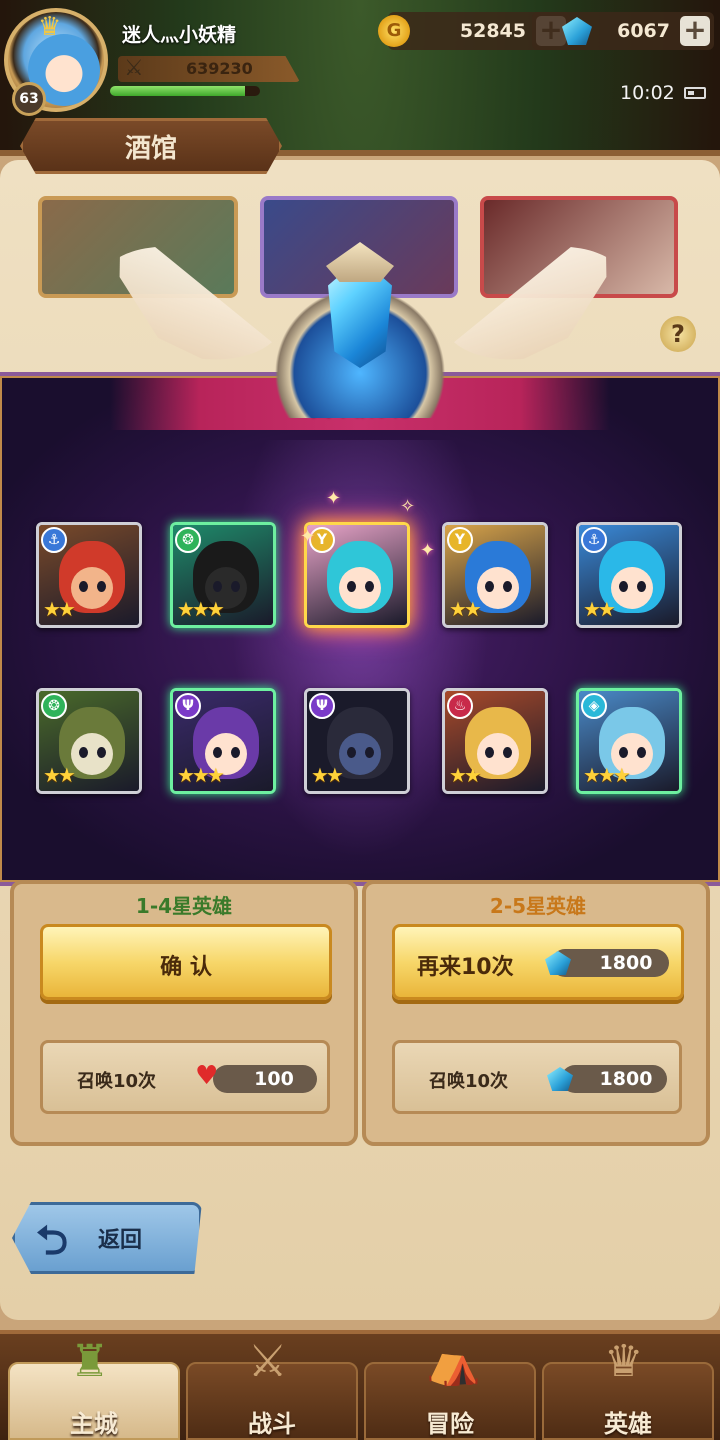 The image size is (720, 1440). I want to click on summon-ten-basic-button: 召唤10次 100 ♥, so click(185, 1077).